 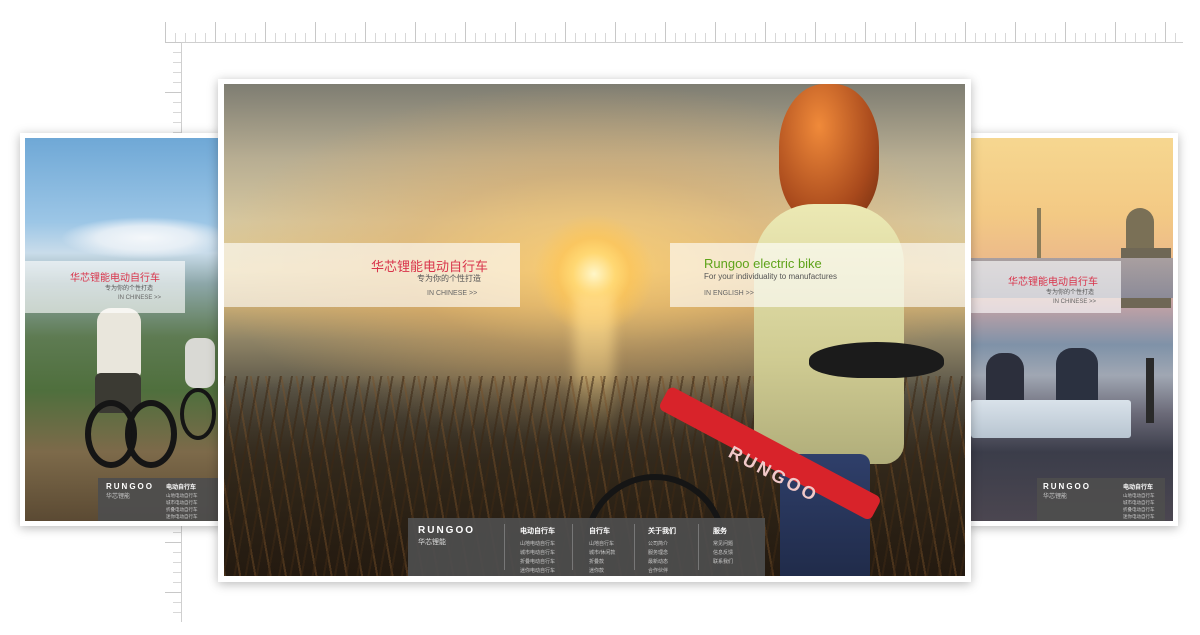 I want to click on footer-col-about: 关于我们 公司简介 服务理念 最新动态 合作伙伴, so click(x=662, y=551).